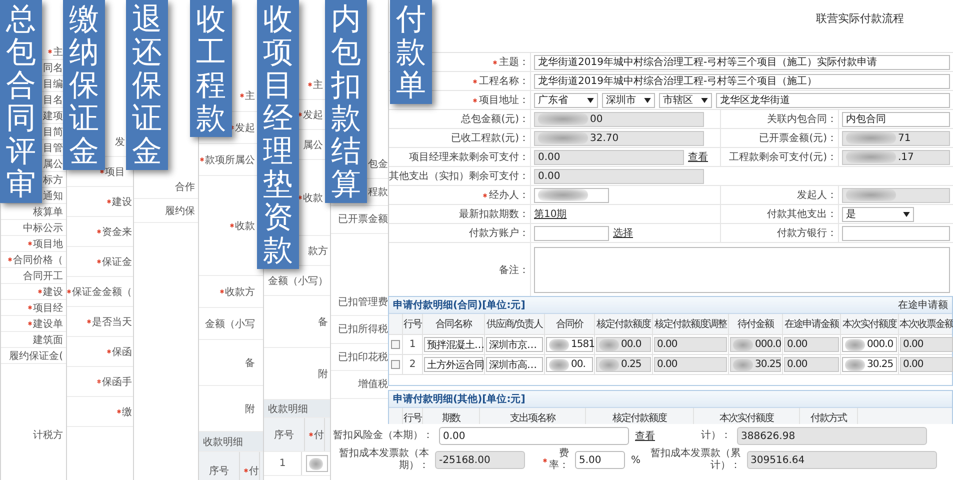  What do you see at coordinates (558, 460) in the screenshot?
I see `field-label: 费率：` at bounding box center [558, 460].